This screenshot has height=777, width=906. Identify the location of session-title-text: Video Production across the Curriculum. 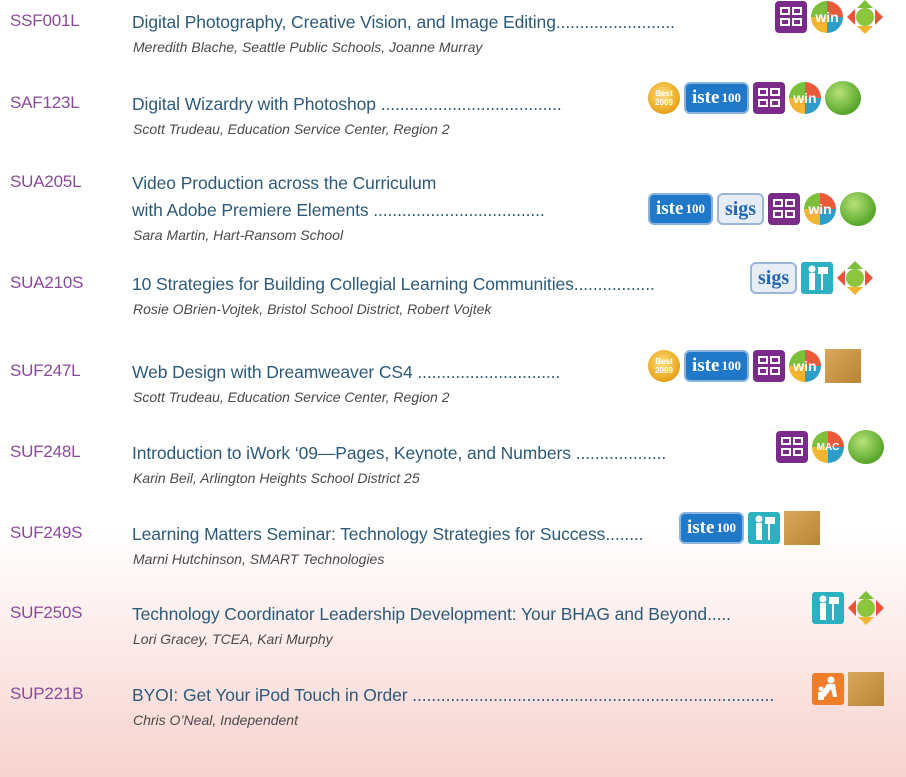
(284, 183).